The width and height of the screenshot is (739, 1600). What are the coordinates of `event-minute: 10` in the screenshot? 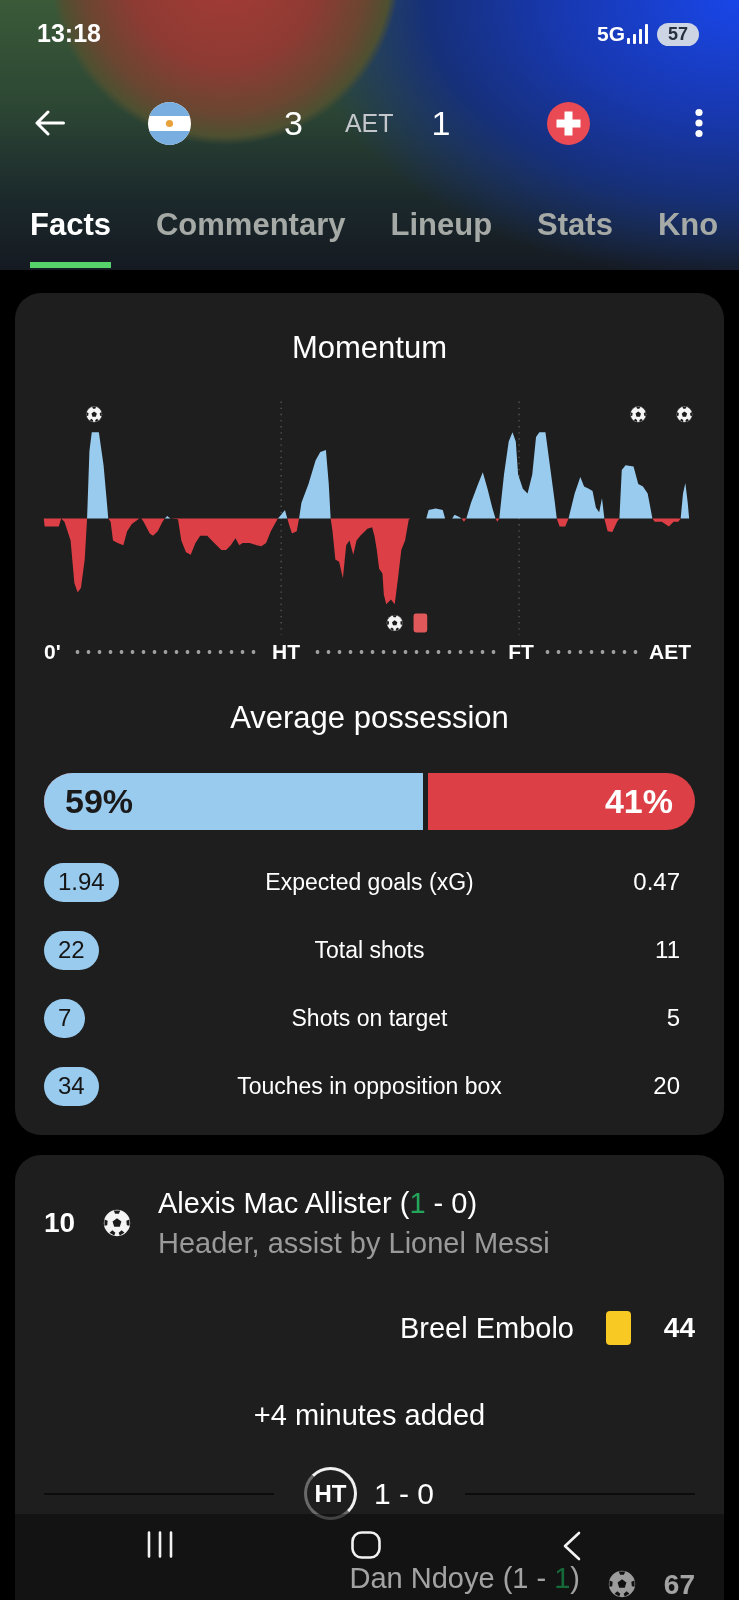 It's located at (60, 1223).